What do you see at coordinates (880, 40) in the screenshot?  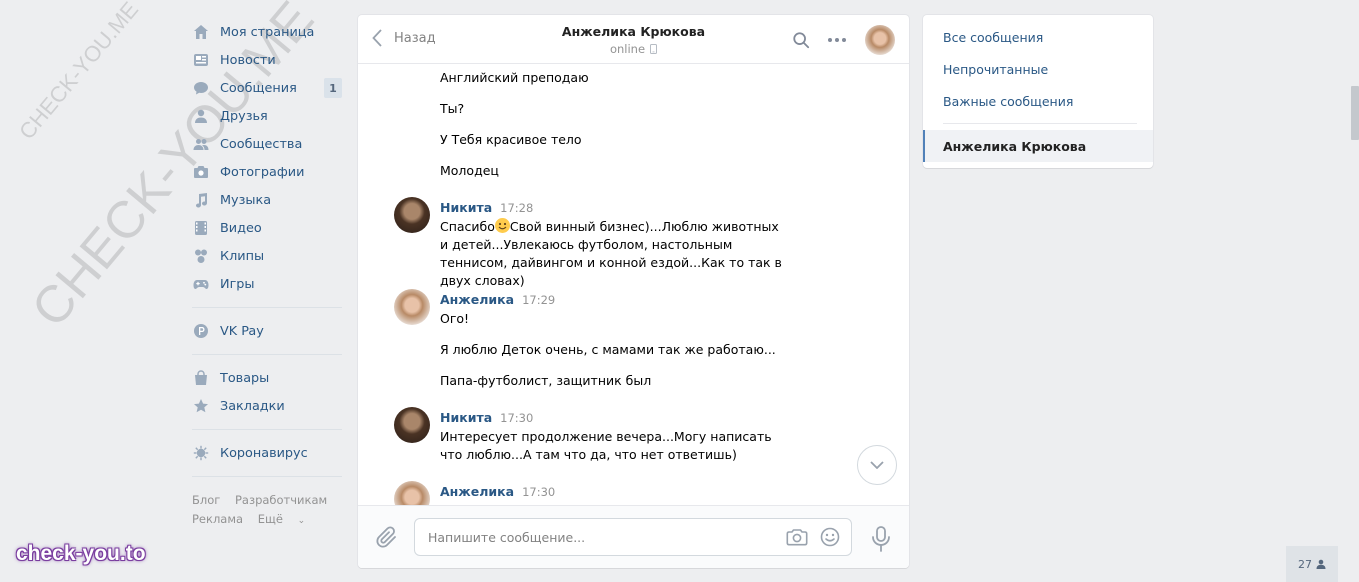 I see `peer-avatar` at bounding box center [880, 40].